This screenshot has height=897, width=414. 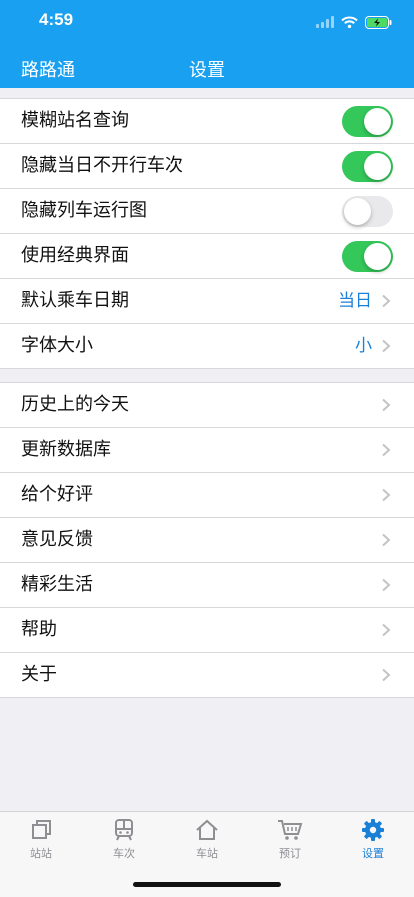 I want to click on classic-interface-toggle, so click(x=367, y=256).